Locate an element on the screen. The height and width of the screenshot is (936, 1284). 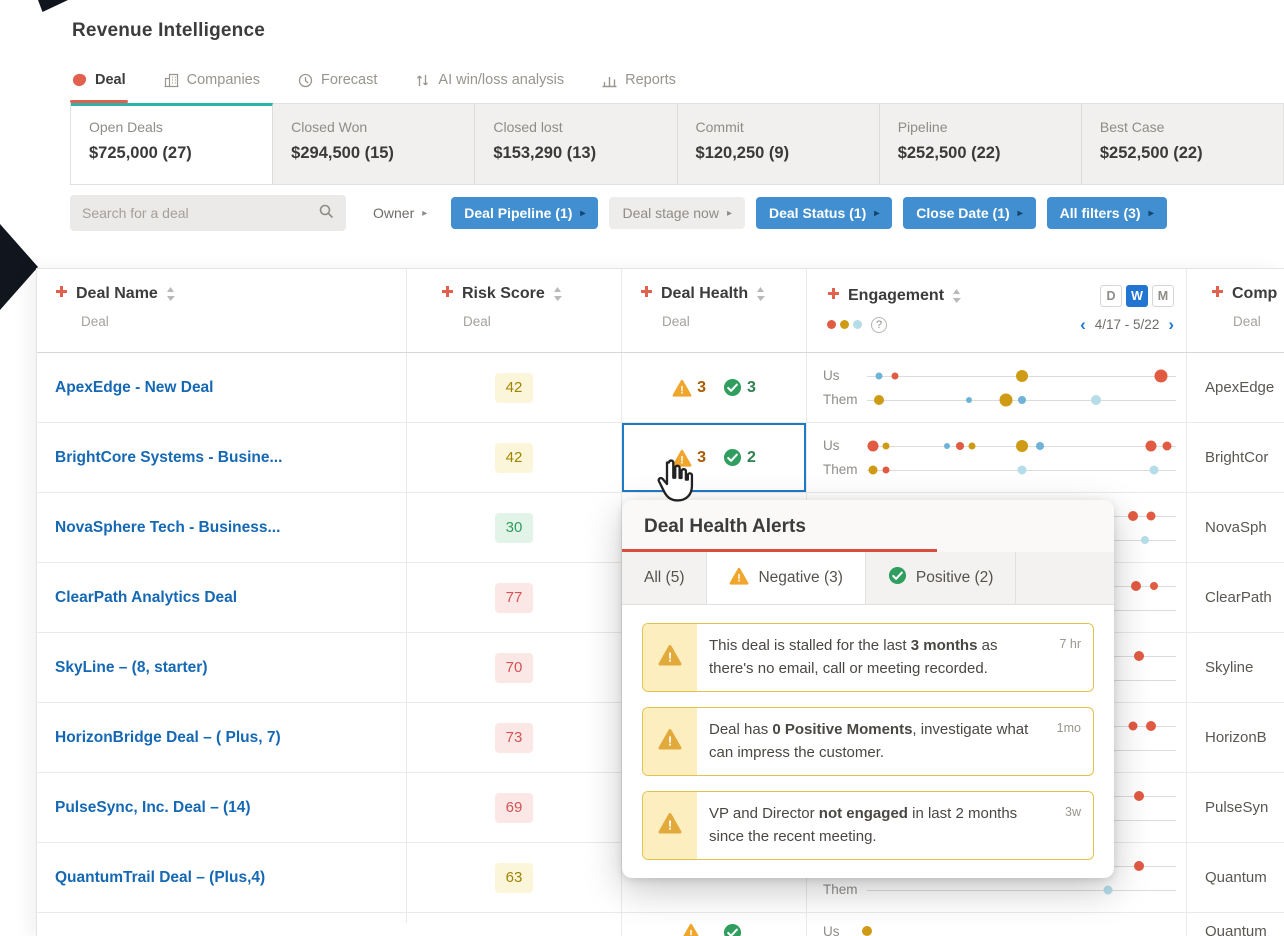
summary-card-commit: Commit $120,250 (9) is located at coordinates (779, 144).